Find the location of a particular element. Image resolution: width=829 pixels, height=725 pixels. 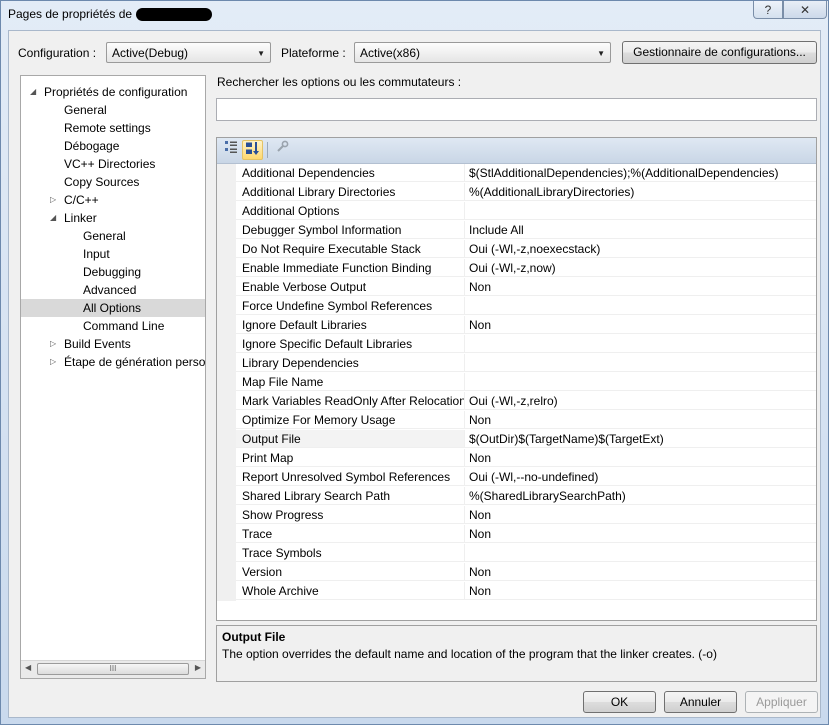

property-name: Print Map is located at coordinates (350, 458).